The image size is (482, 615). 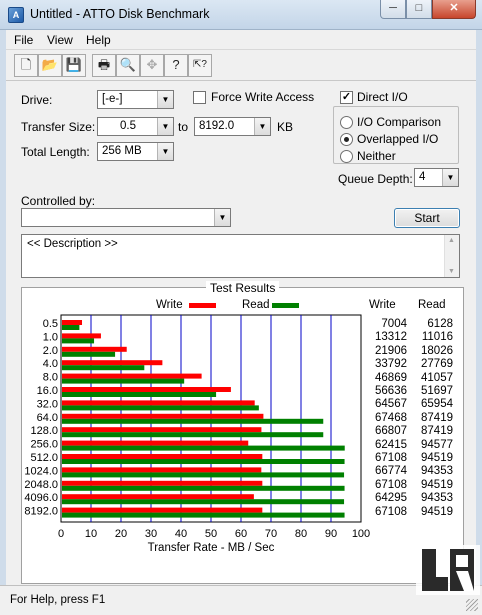 I want to click on x-tick-label: 60, so click(x=241, y=534).